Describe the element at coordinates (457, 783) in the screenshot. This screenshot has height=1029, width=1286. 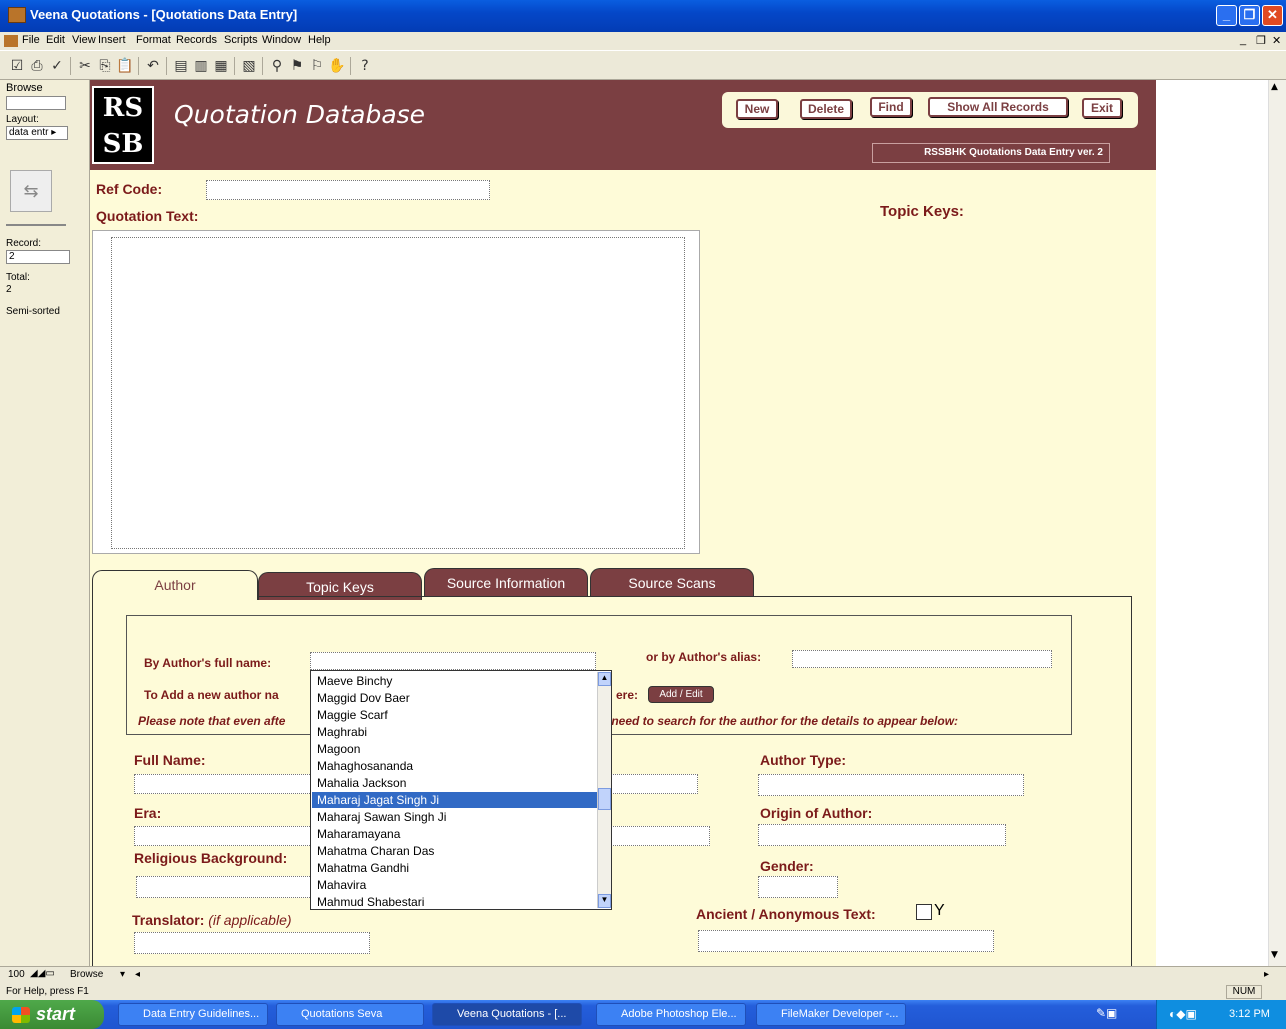
I see `list-item: Mahalia Jackson` at that location.